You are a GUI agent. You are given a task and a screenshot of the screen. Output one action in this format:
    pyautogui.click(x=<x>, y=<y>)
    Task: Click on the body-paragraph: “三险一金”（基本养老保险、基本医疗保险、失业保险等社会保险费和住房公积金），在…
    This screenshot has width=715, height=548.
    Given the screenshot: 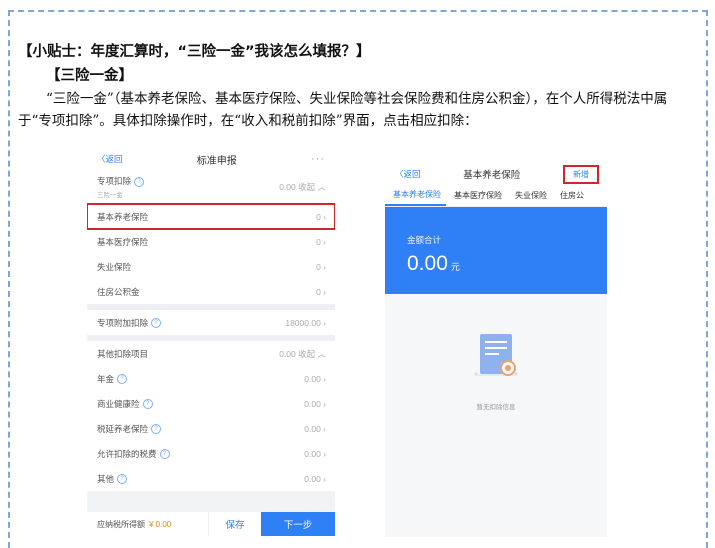 What is the action you would take?
    pyautogui.click(x=343, y=110)
    